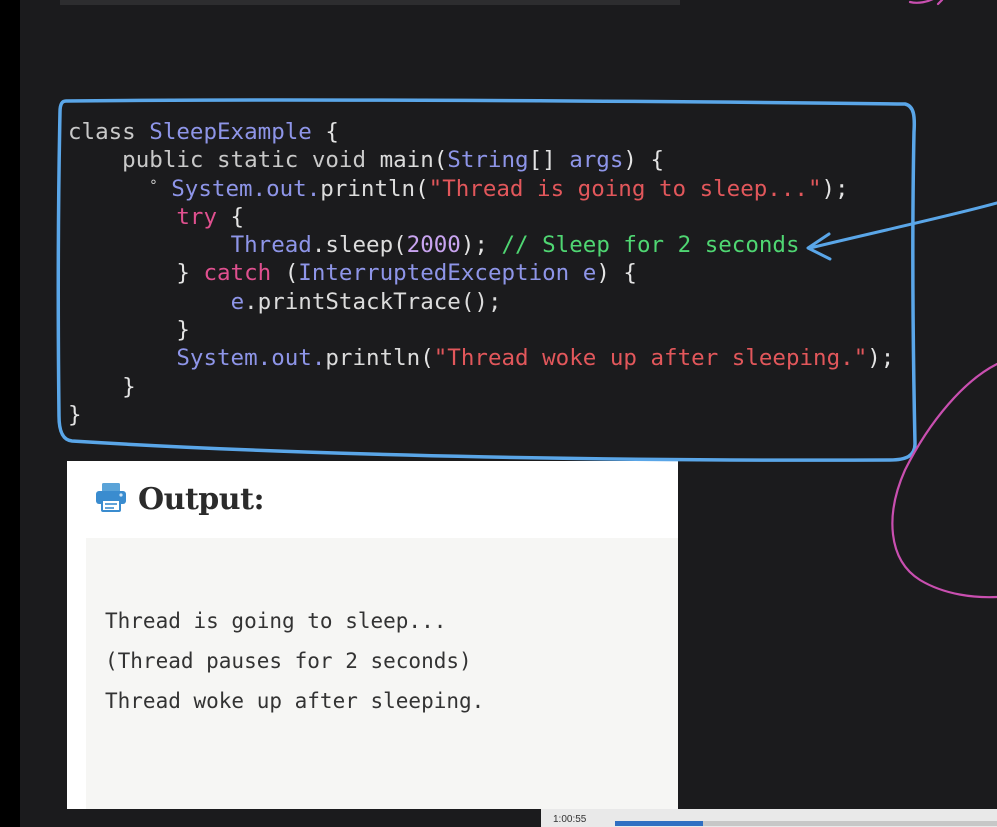 The height and width of the screenshot is (827, 997). Describe the element at coordinates (769, 818) in the screenshot. I see `video-player-bar: 1:00:55` at that location.